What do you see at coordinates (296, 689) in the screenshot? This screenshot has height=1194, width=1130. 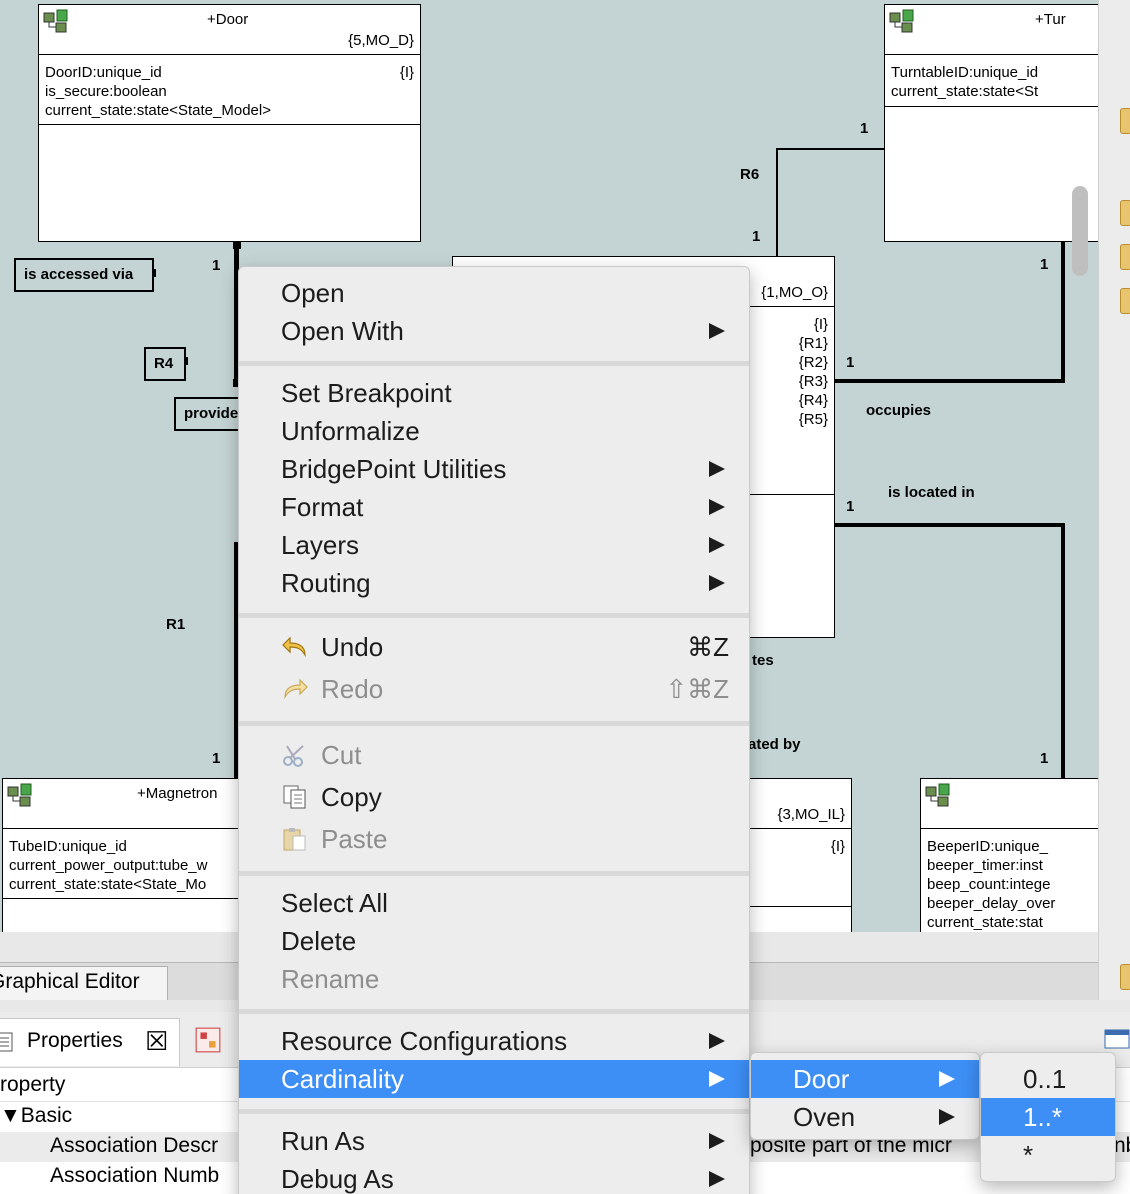 I see `redo-icon` at bounding box center [296, 689].